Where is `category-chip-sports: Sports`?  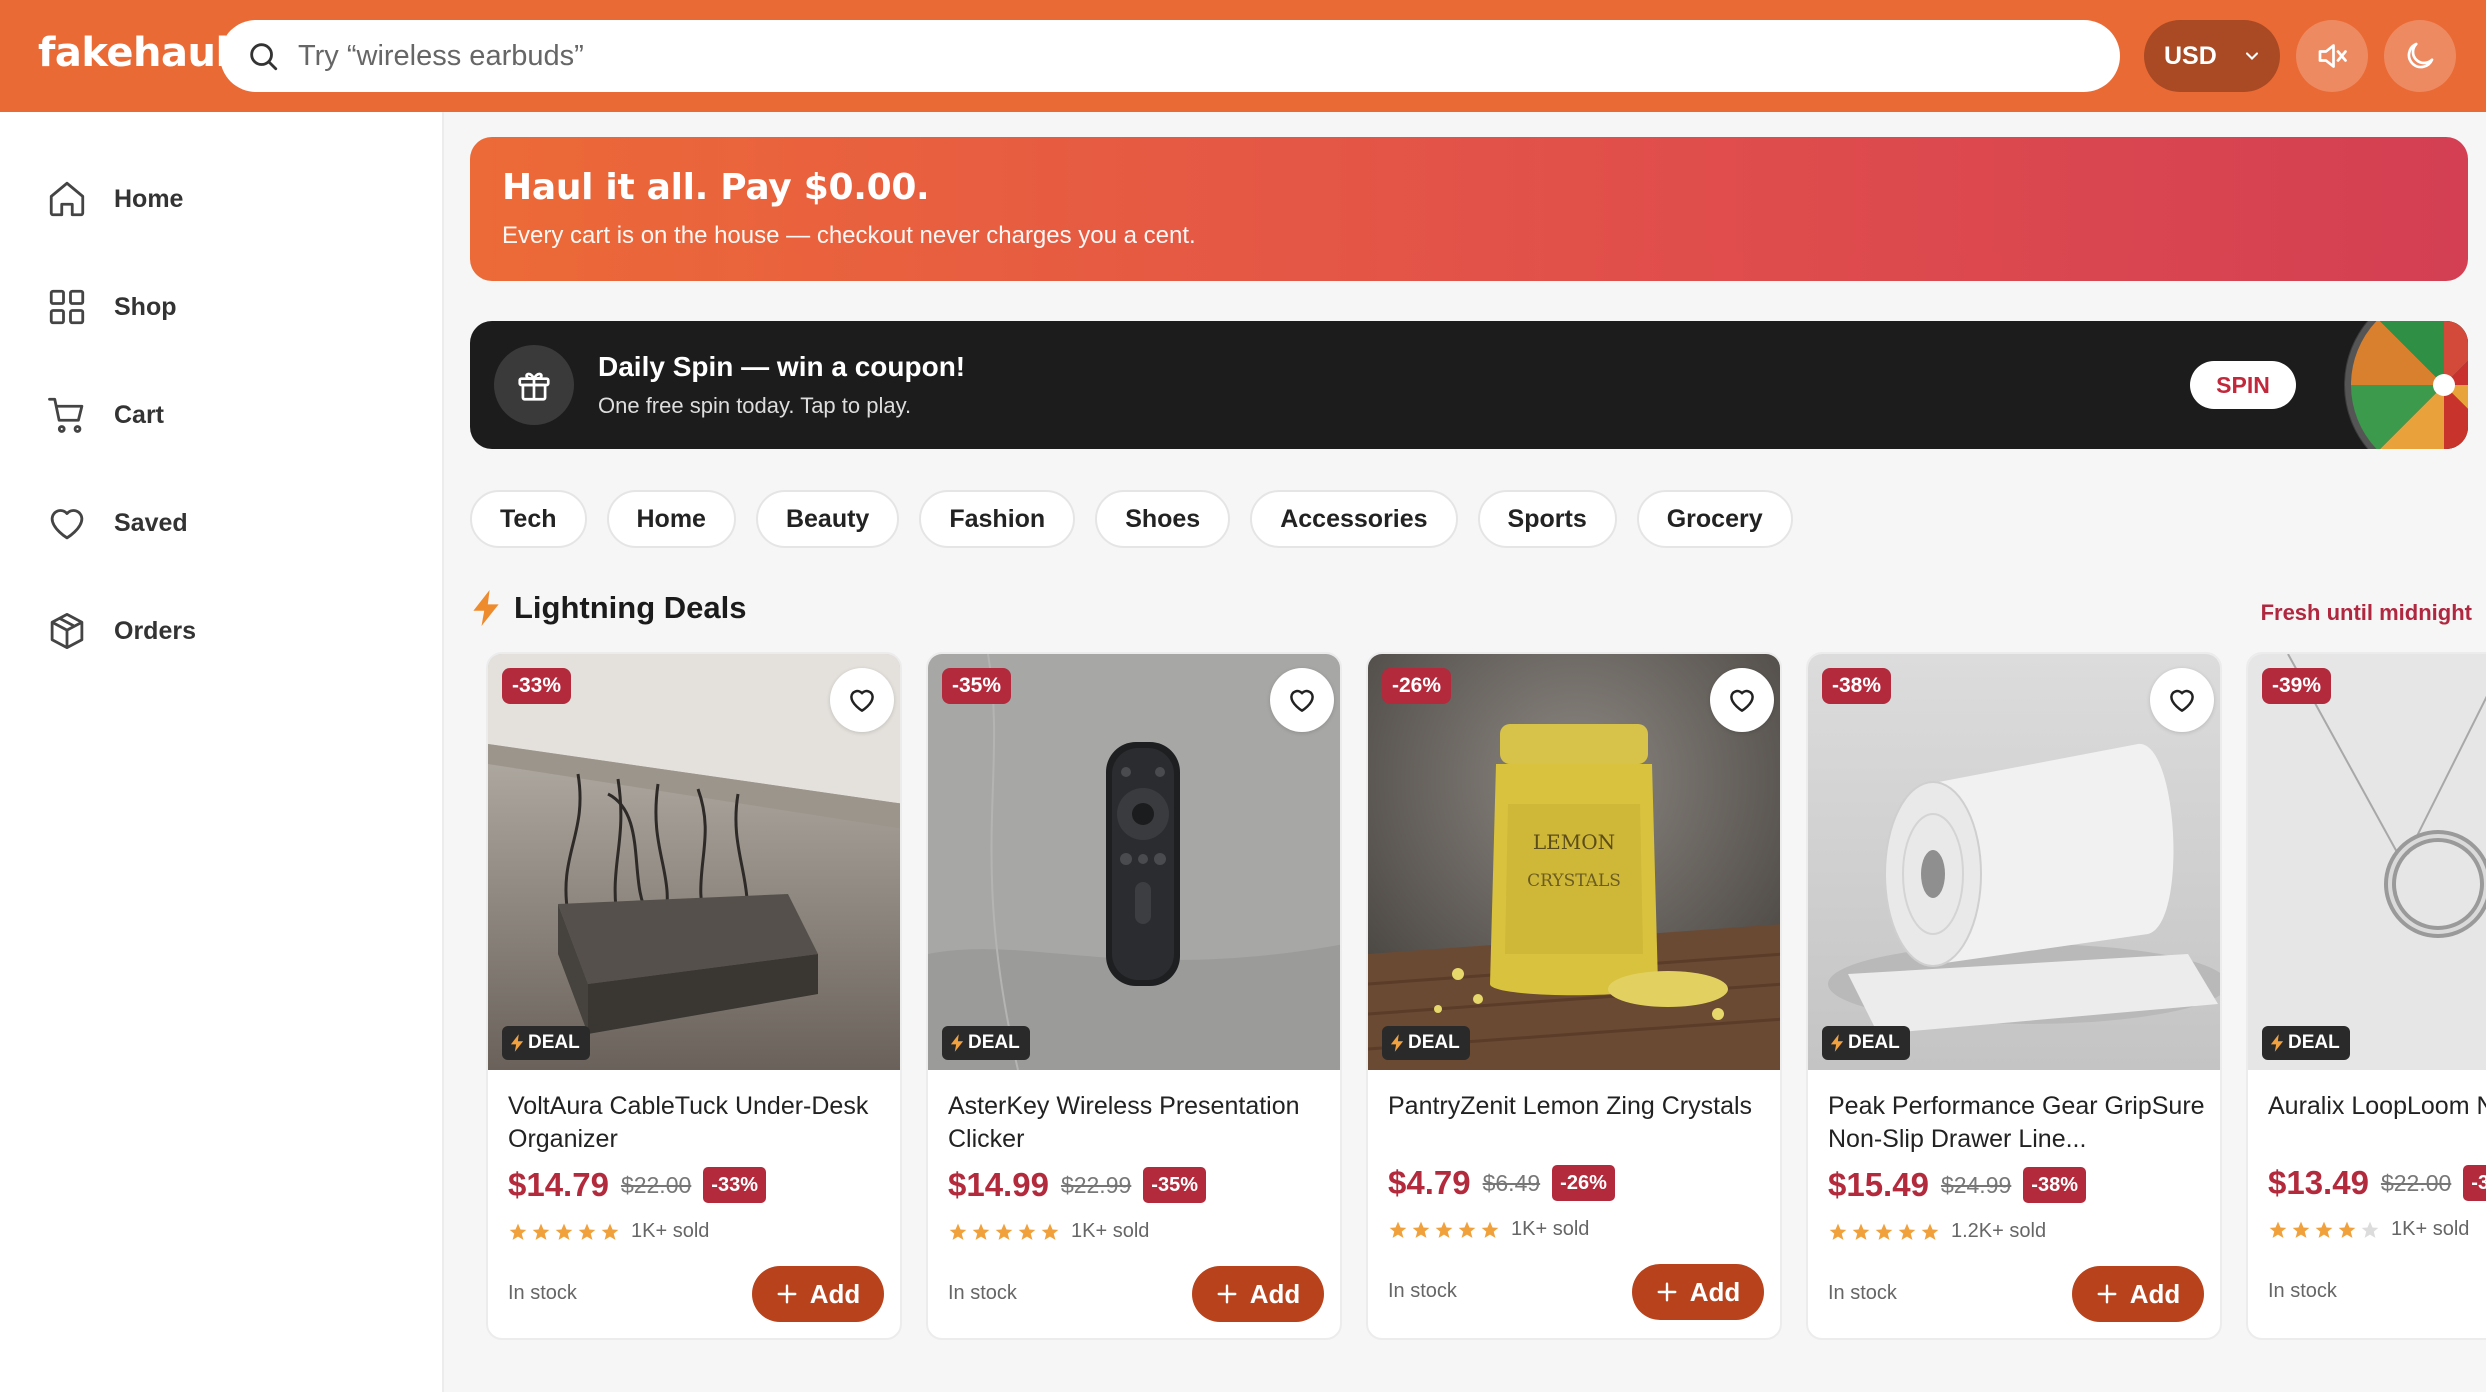
category-chip-sports: Sports is located at coordinates (1547, 519).